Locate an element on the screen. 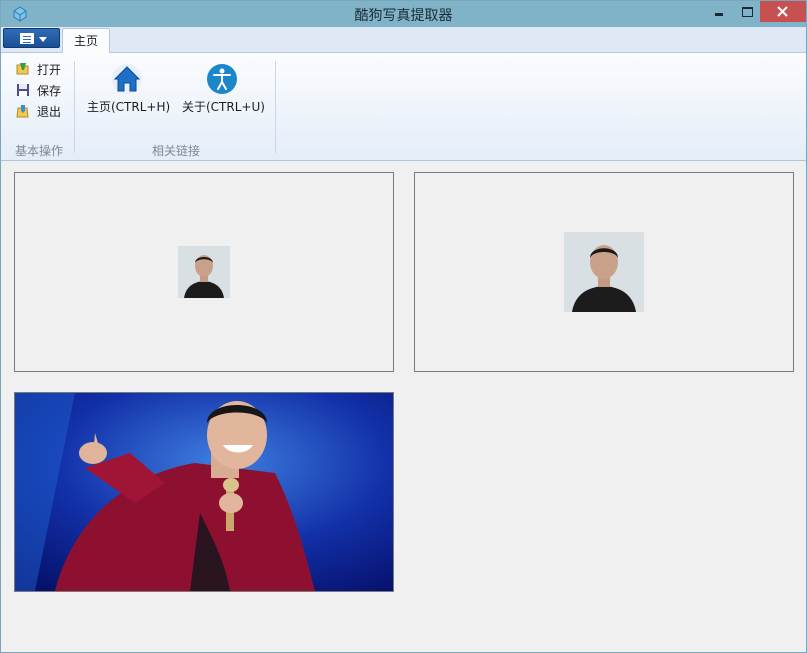 This screenshot has width=807, height=653. accessibility-icon is located at coordinates (222, 79).